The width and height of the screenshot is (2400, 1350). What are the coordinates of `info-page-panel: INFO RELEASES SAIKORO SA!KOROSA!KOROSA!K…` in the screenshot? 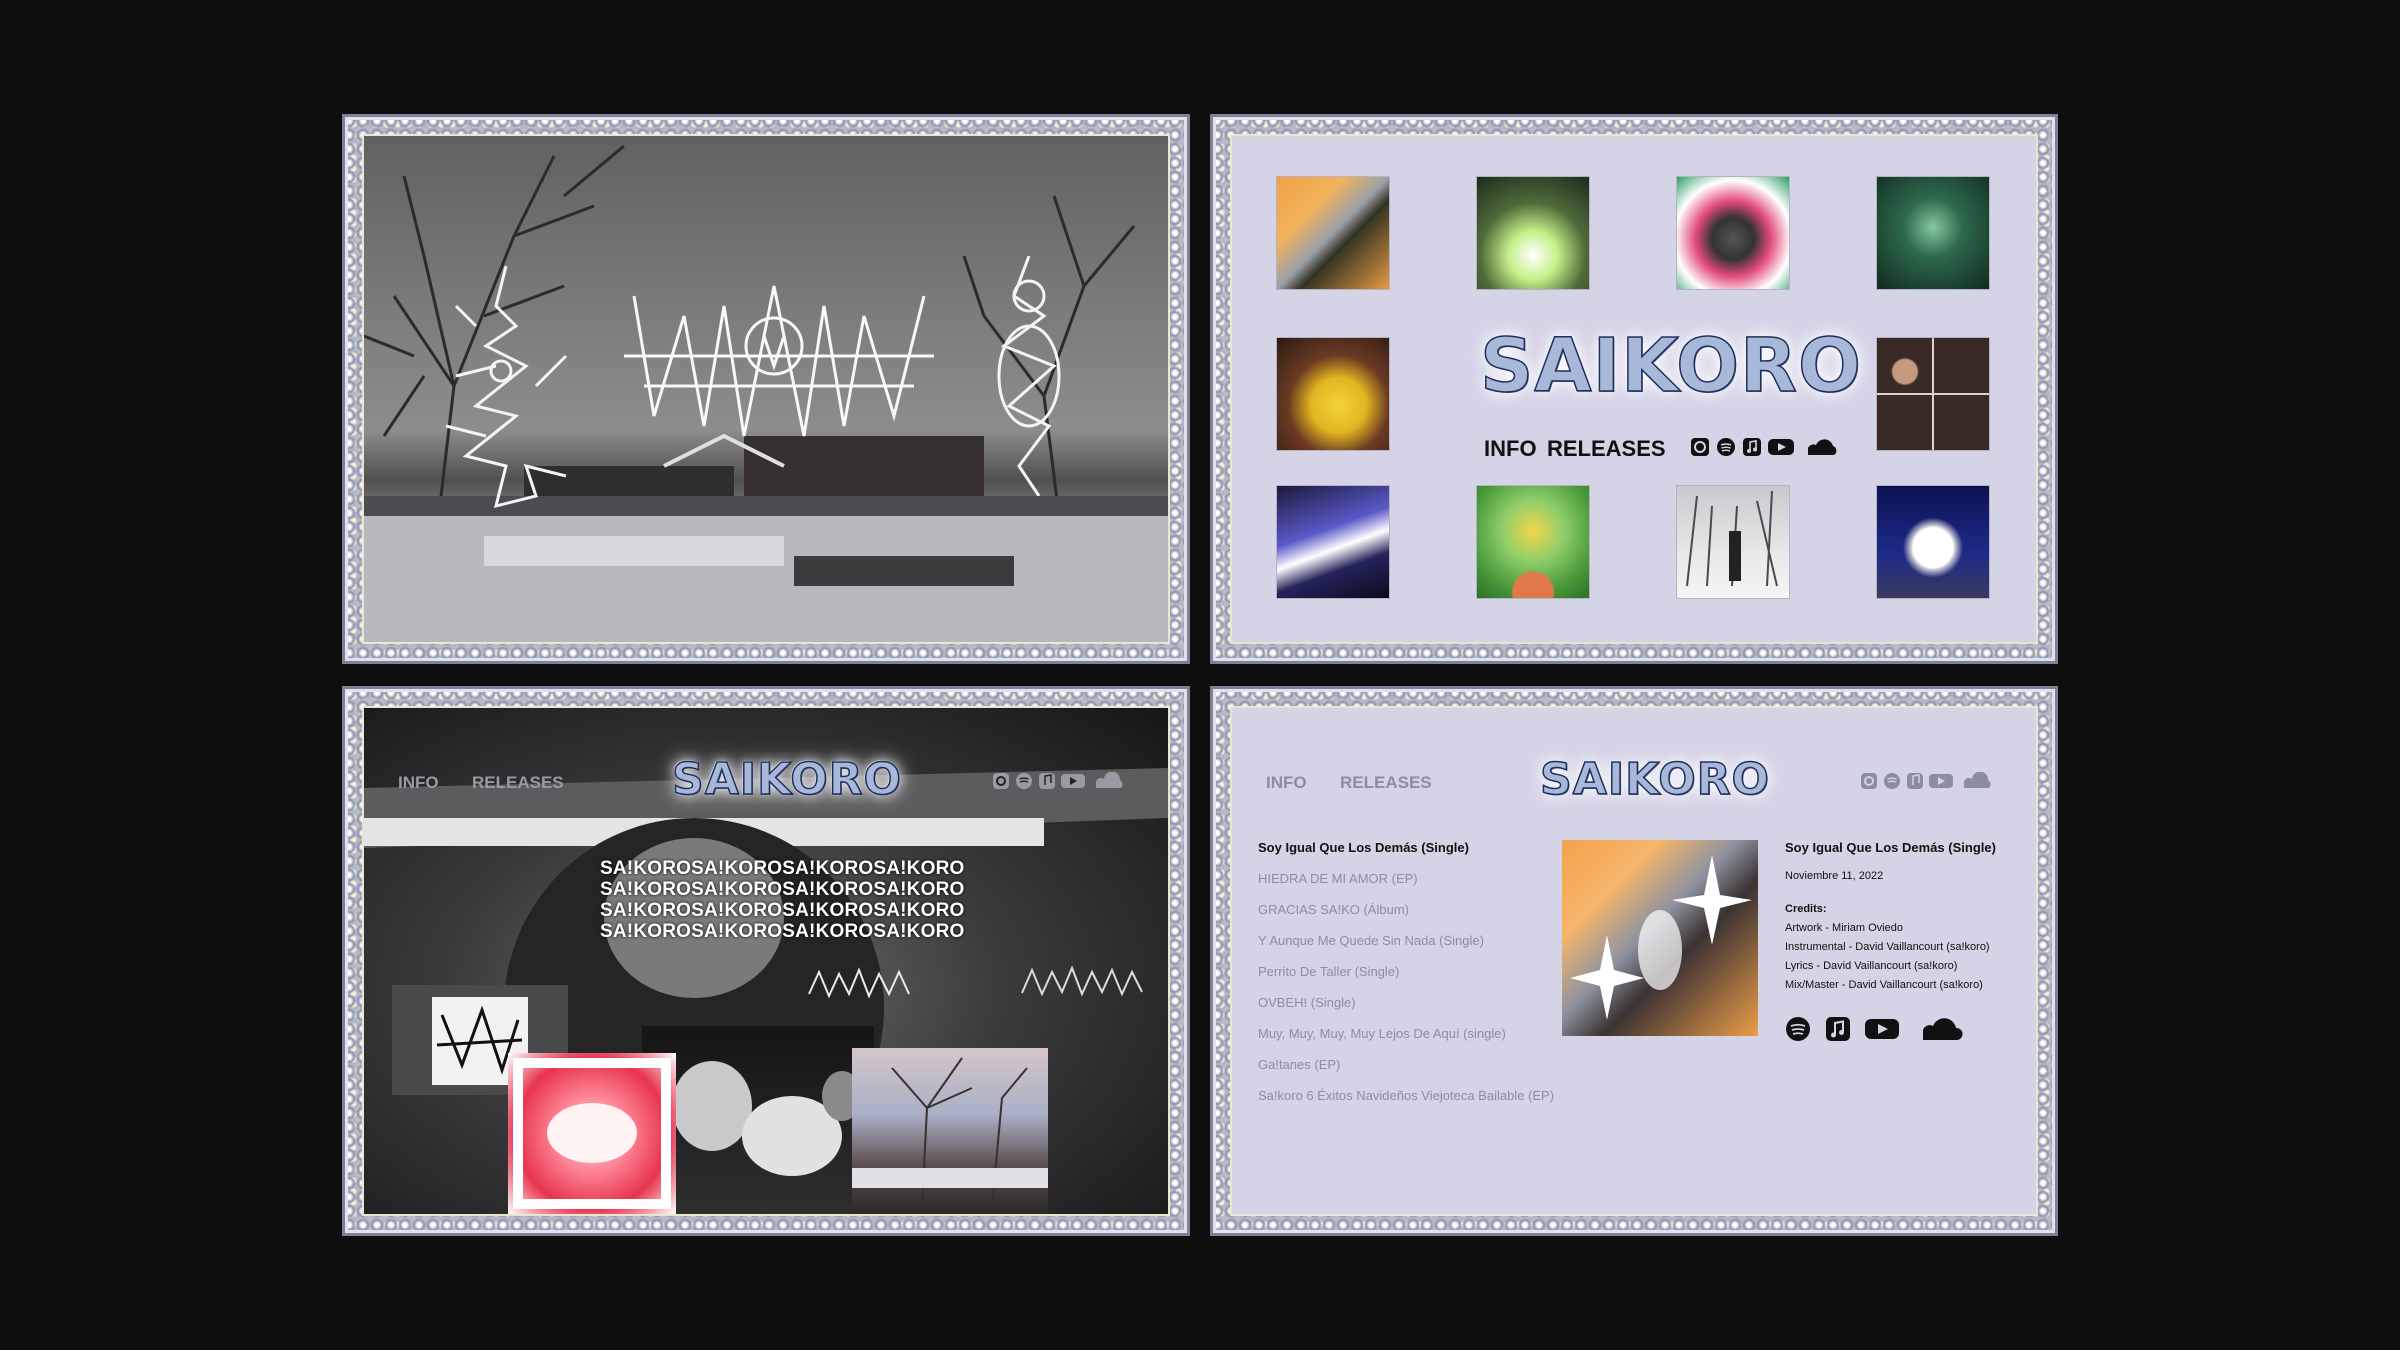 It's located at (766, 961).